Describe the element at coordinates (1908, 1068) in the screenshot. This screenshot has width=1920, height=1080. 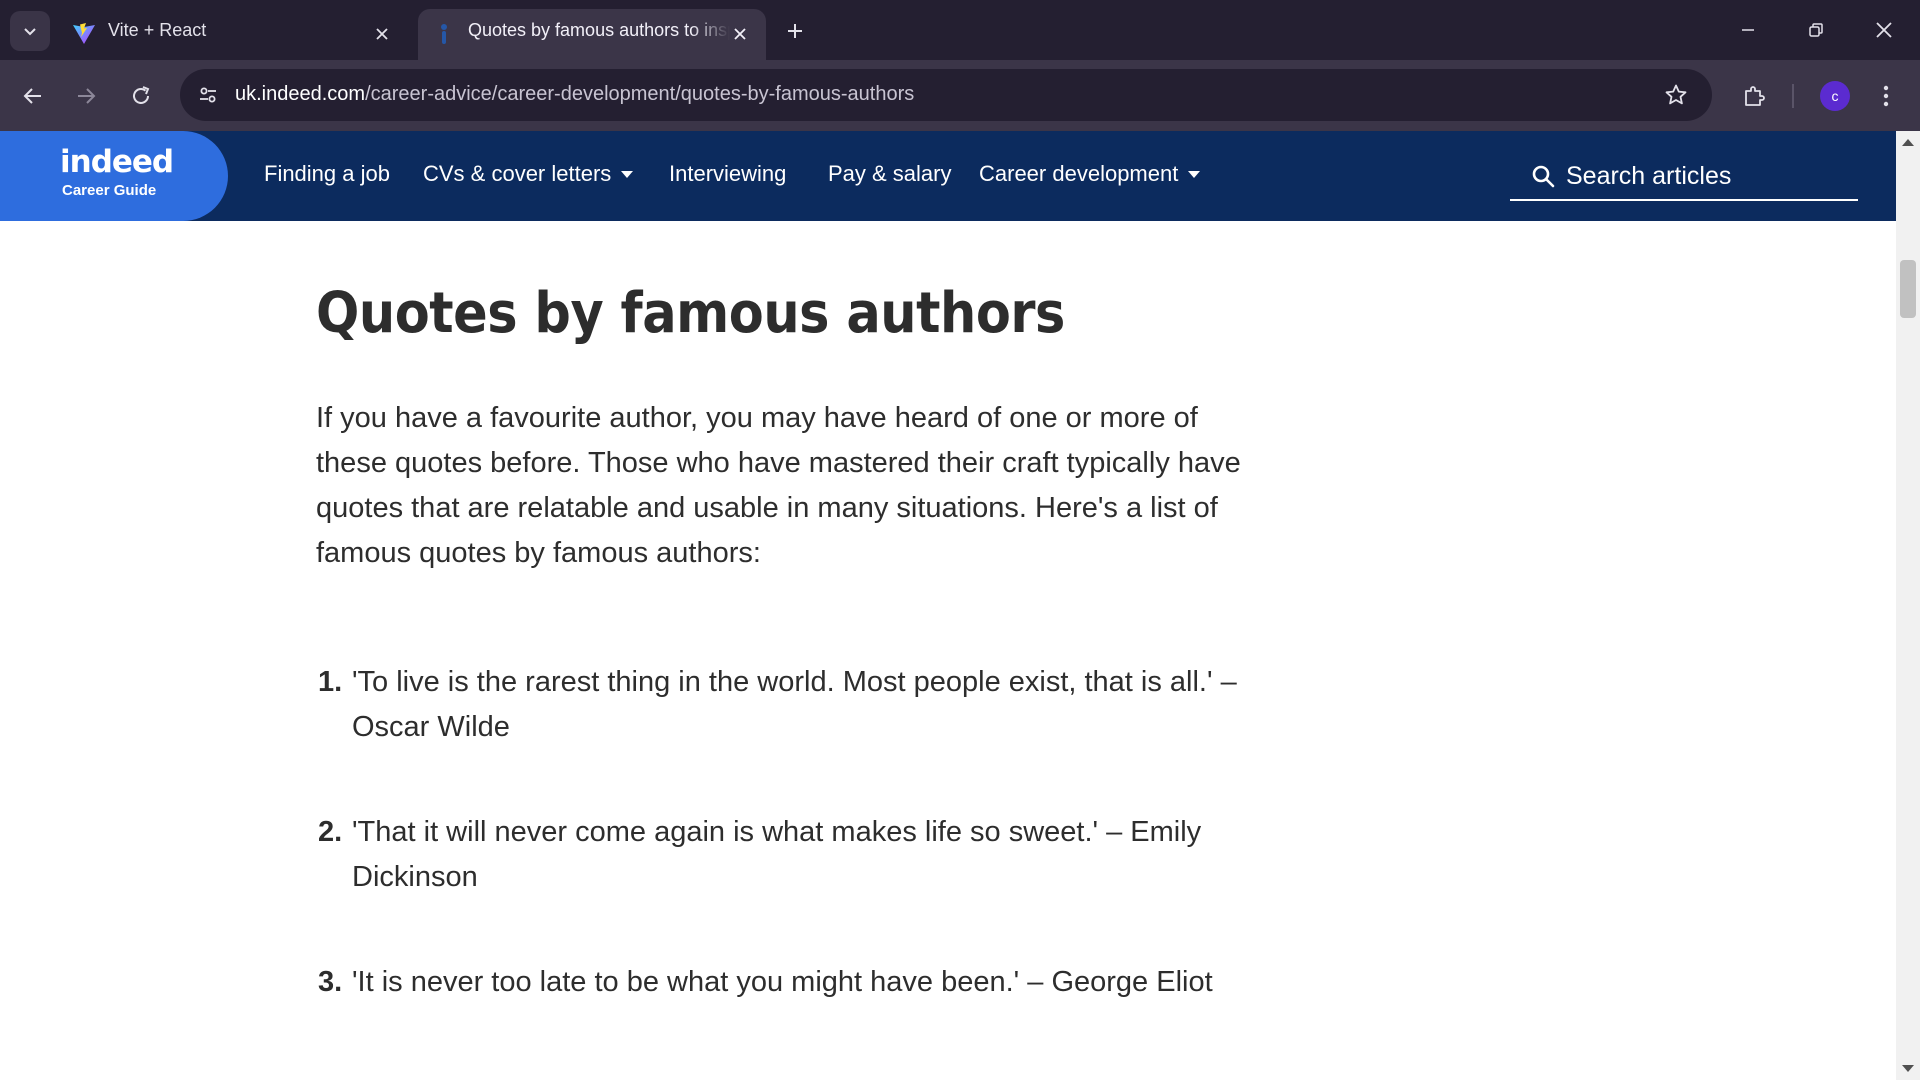
I see `scroll-down-arrow-icon` at that location.